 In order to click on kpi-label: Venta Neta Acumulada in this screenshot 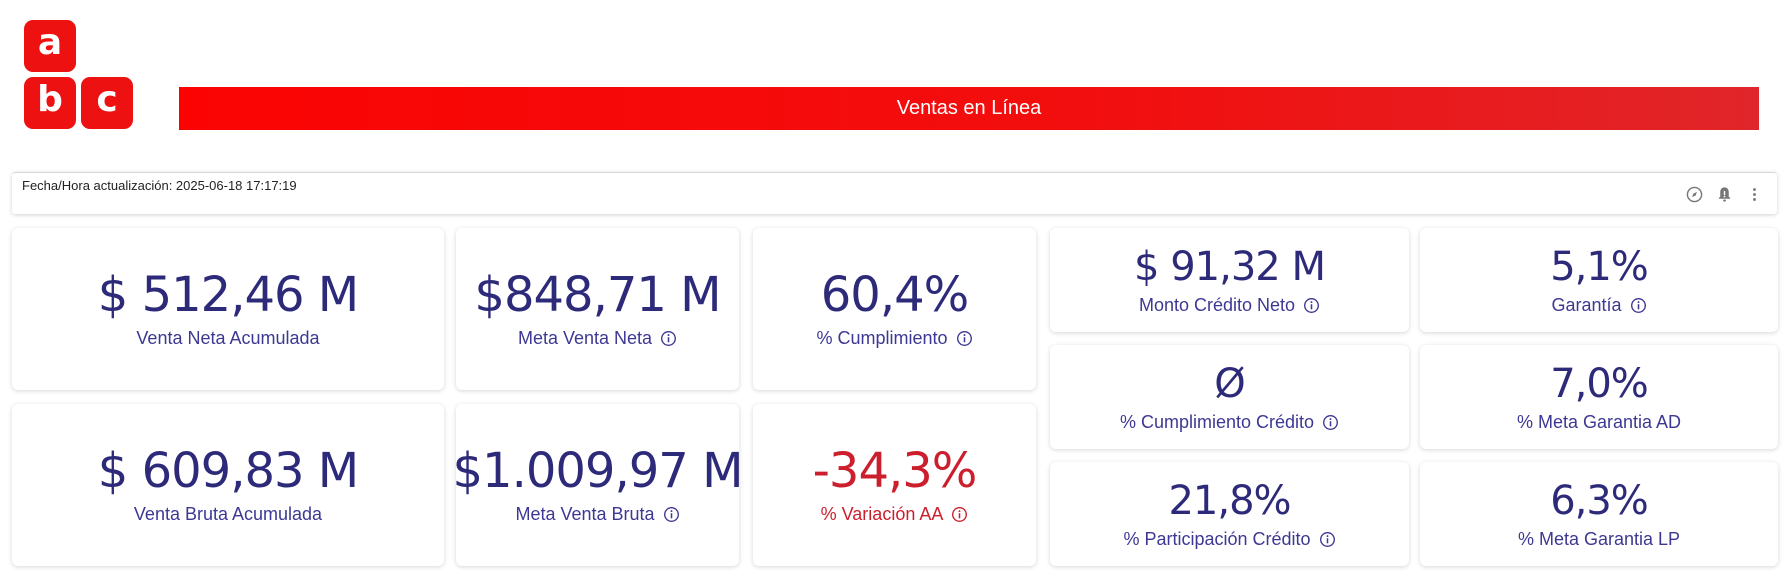, I will do `click(227, 338)`.